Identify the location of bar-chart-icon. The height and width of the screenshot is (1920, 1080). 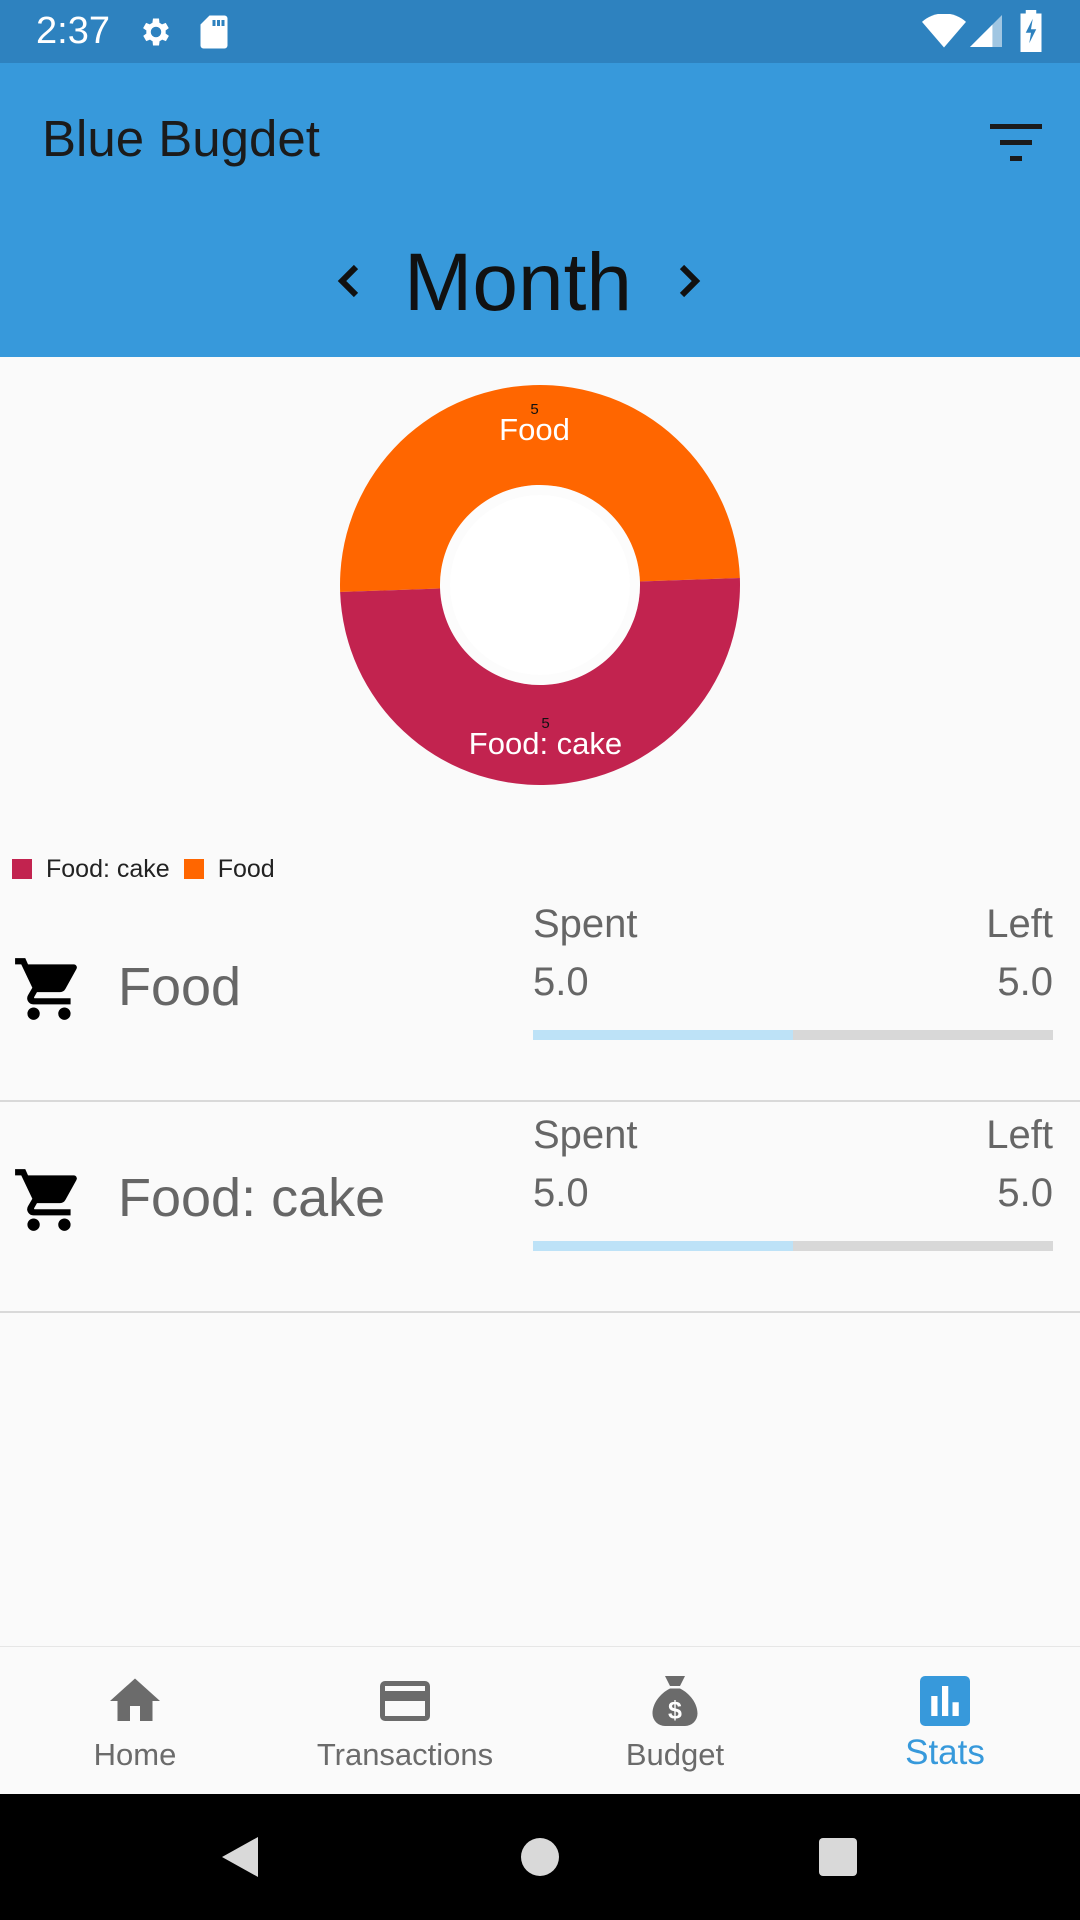
(945, 1701).